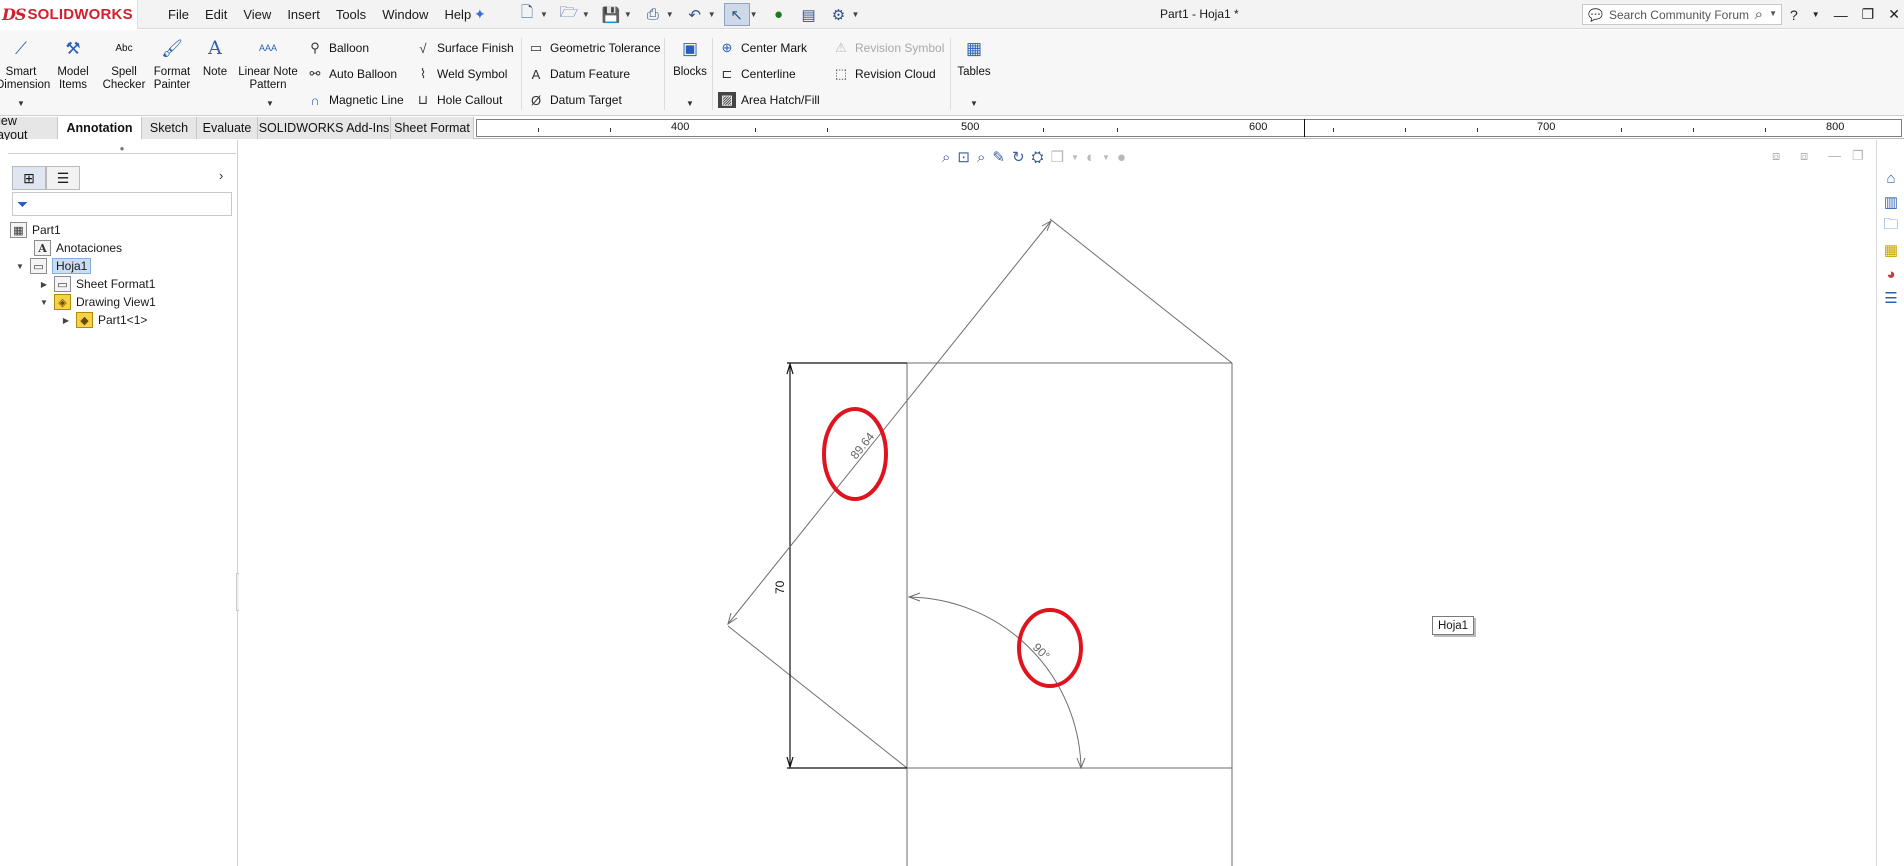  I want to click on doc-minimize-icon: —, so click(1834, 155).